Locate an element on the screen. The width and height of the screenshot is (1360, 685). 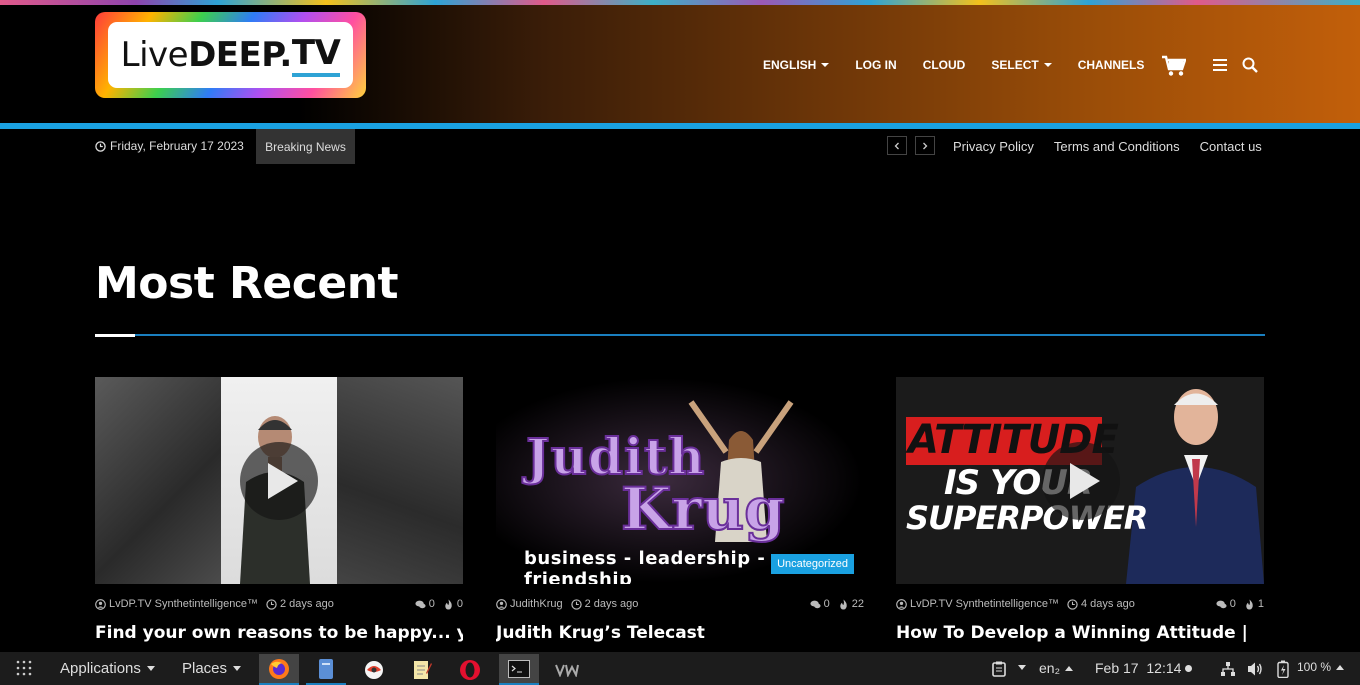
next-news-button is located at coordinates (925, 145).